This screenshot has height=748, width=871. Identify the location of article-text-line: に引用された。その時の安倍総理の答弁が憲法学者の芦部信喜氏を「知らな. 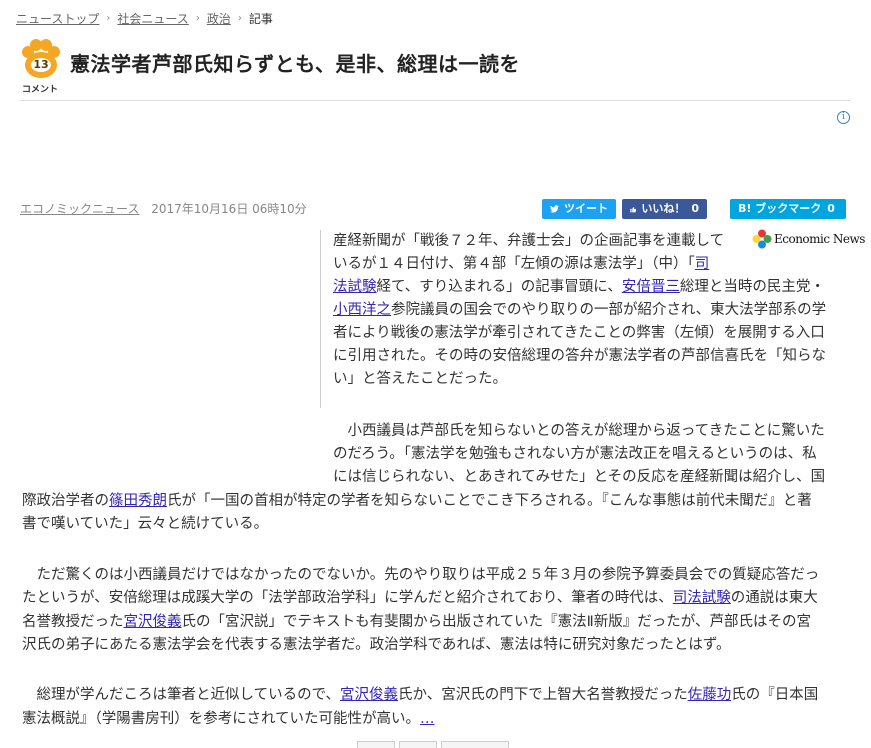
(579, 356).